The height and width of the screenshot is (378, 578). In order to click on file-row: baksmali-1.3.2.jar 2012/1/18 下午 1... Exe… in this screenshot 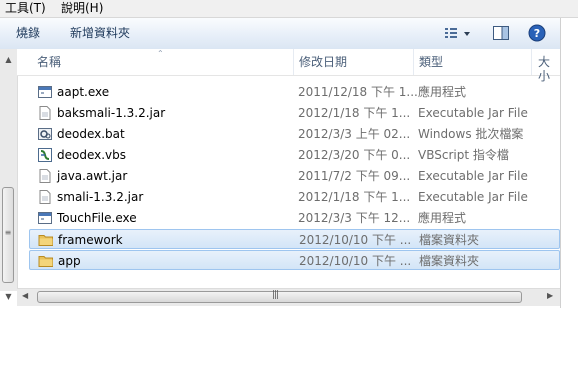, I will do `click(294, 113)`.